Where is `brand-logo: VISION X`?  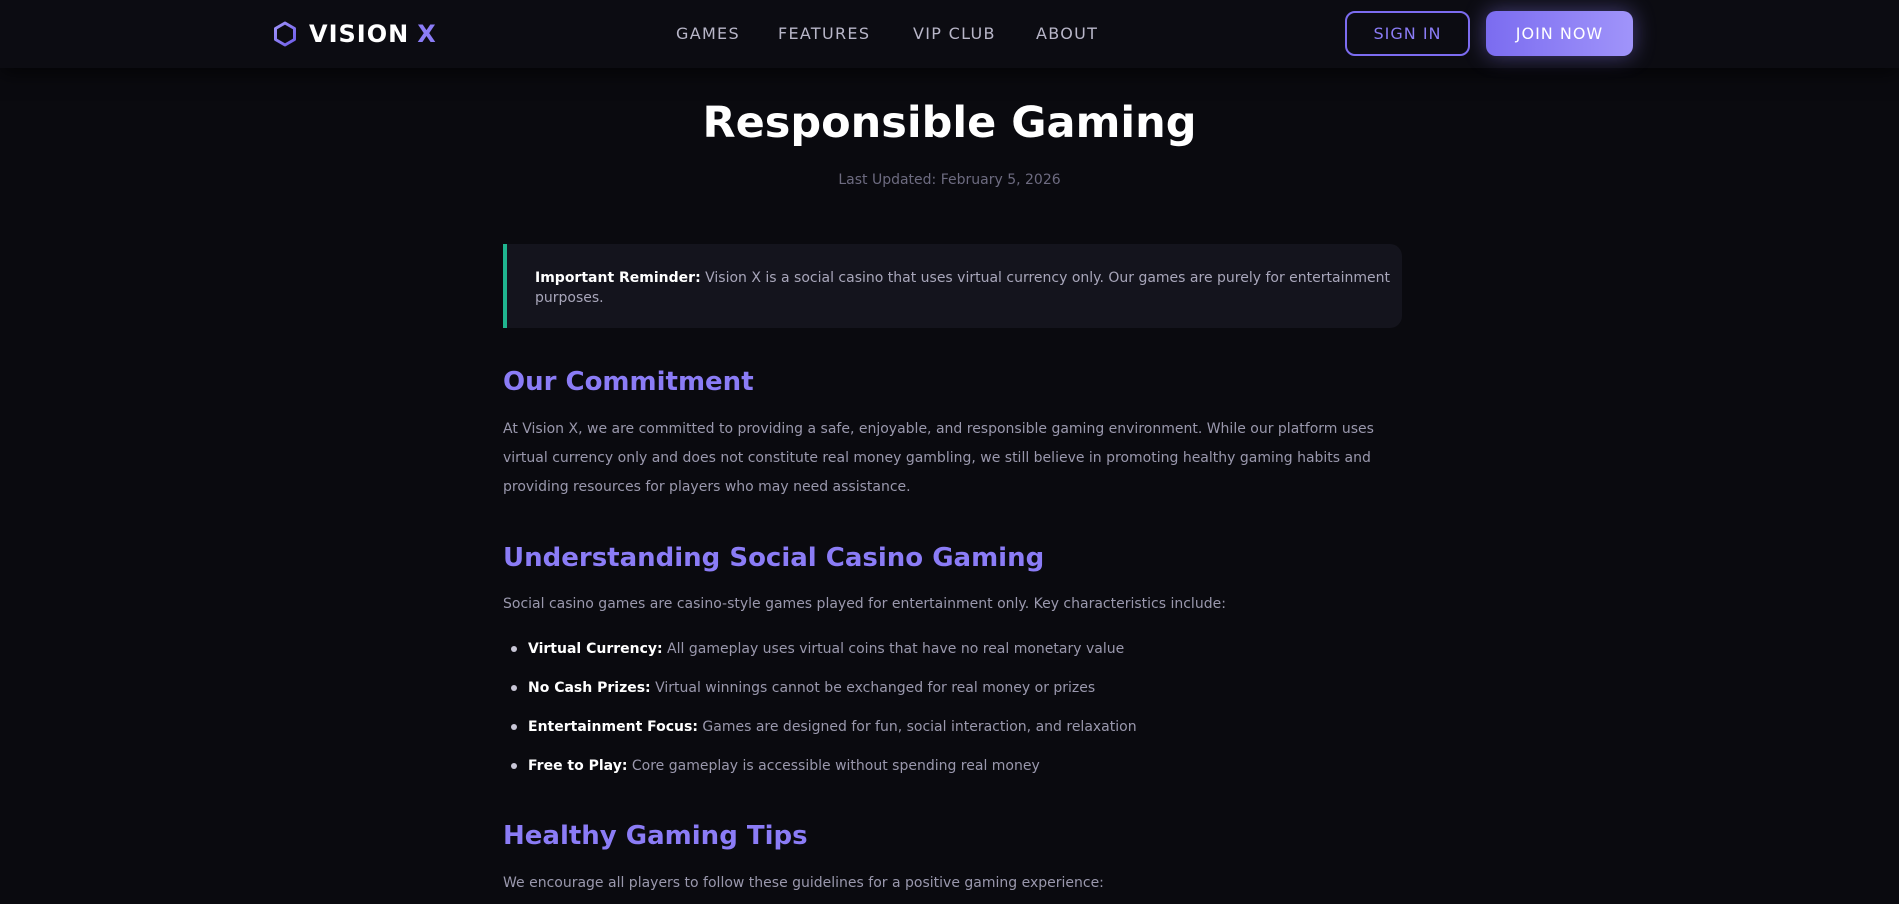
brand-logo: VISION X is located at coordinates (355, 34).